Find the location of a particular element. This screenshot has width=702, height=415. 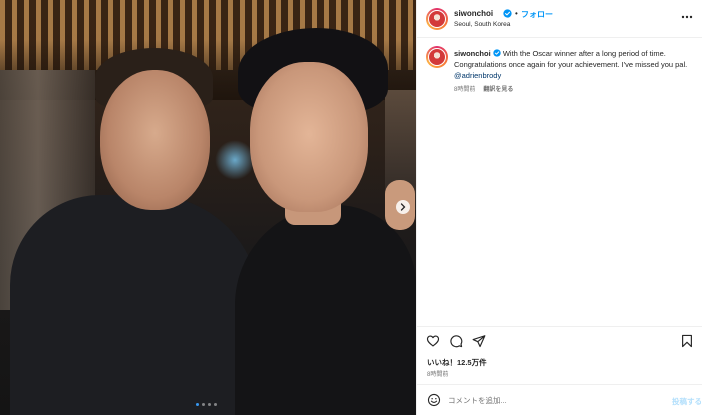

caption-mention-link: @adrienbrody is located at coordinates (477, 75).